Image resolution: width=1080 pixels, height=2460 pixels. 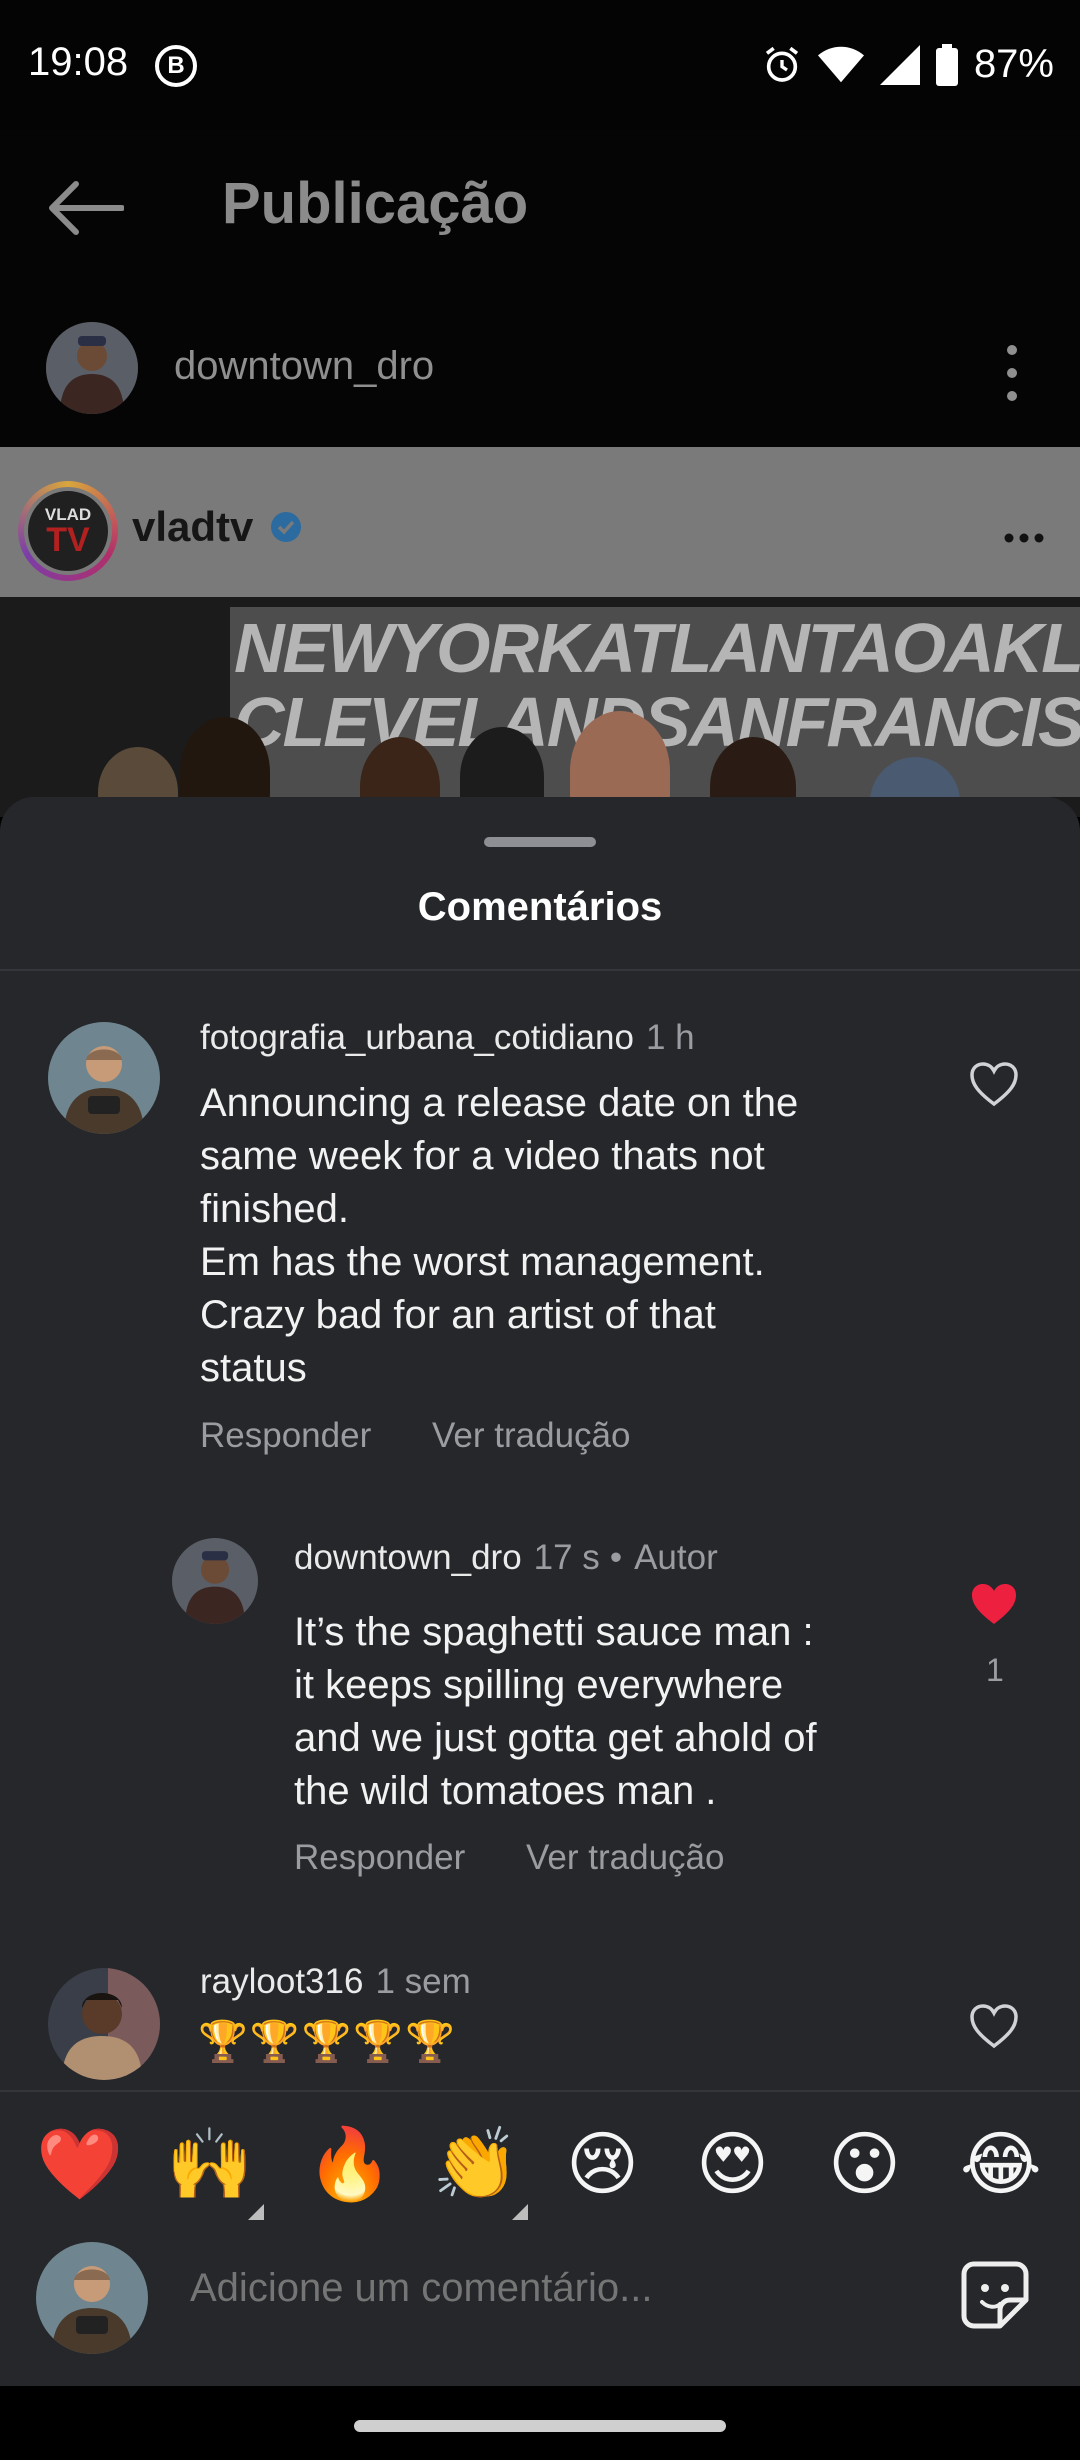 What do you see at coordinates (566, 1557) in the screenshot?
I see `reply-time: 17 s` at bounding box center [566, 1557].